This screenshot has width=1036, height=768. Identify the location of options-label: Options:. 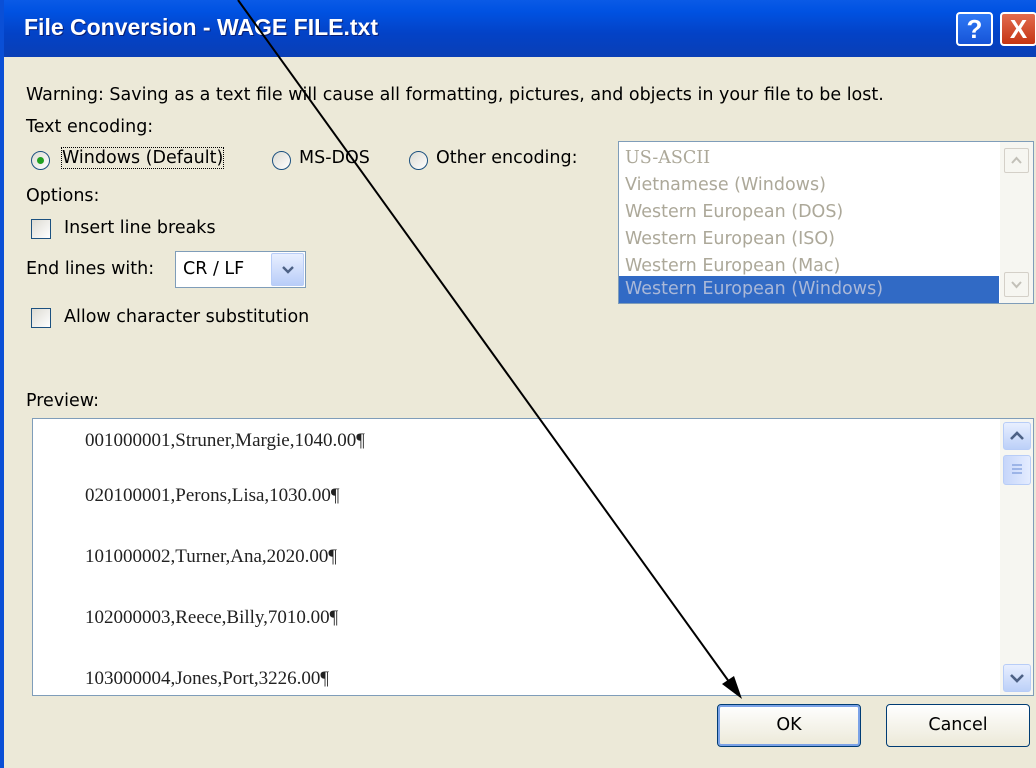
(63, 196).